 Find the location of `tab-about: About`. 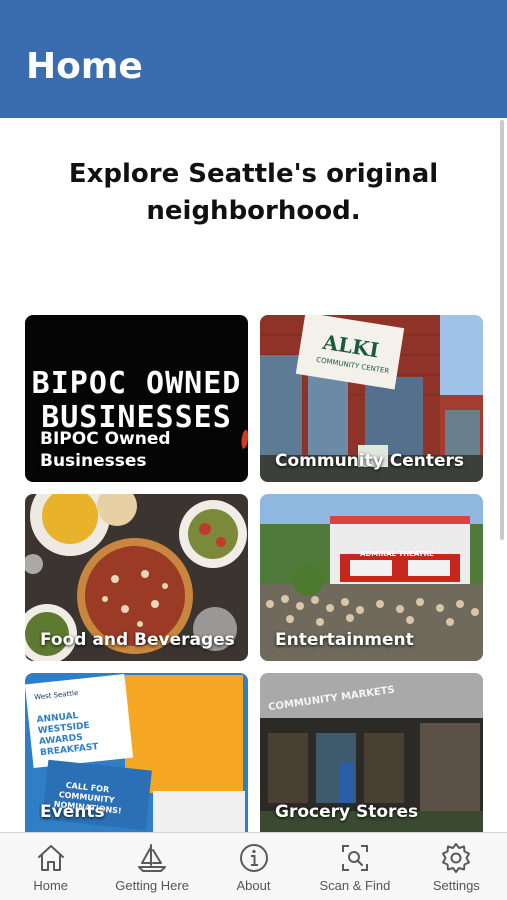

tab-about: About is located at coordinates (253, 866).